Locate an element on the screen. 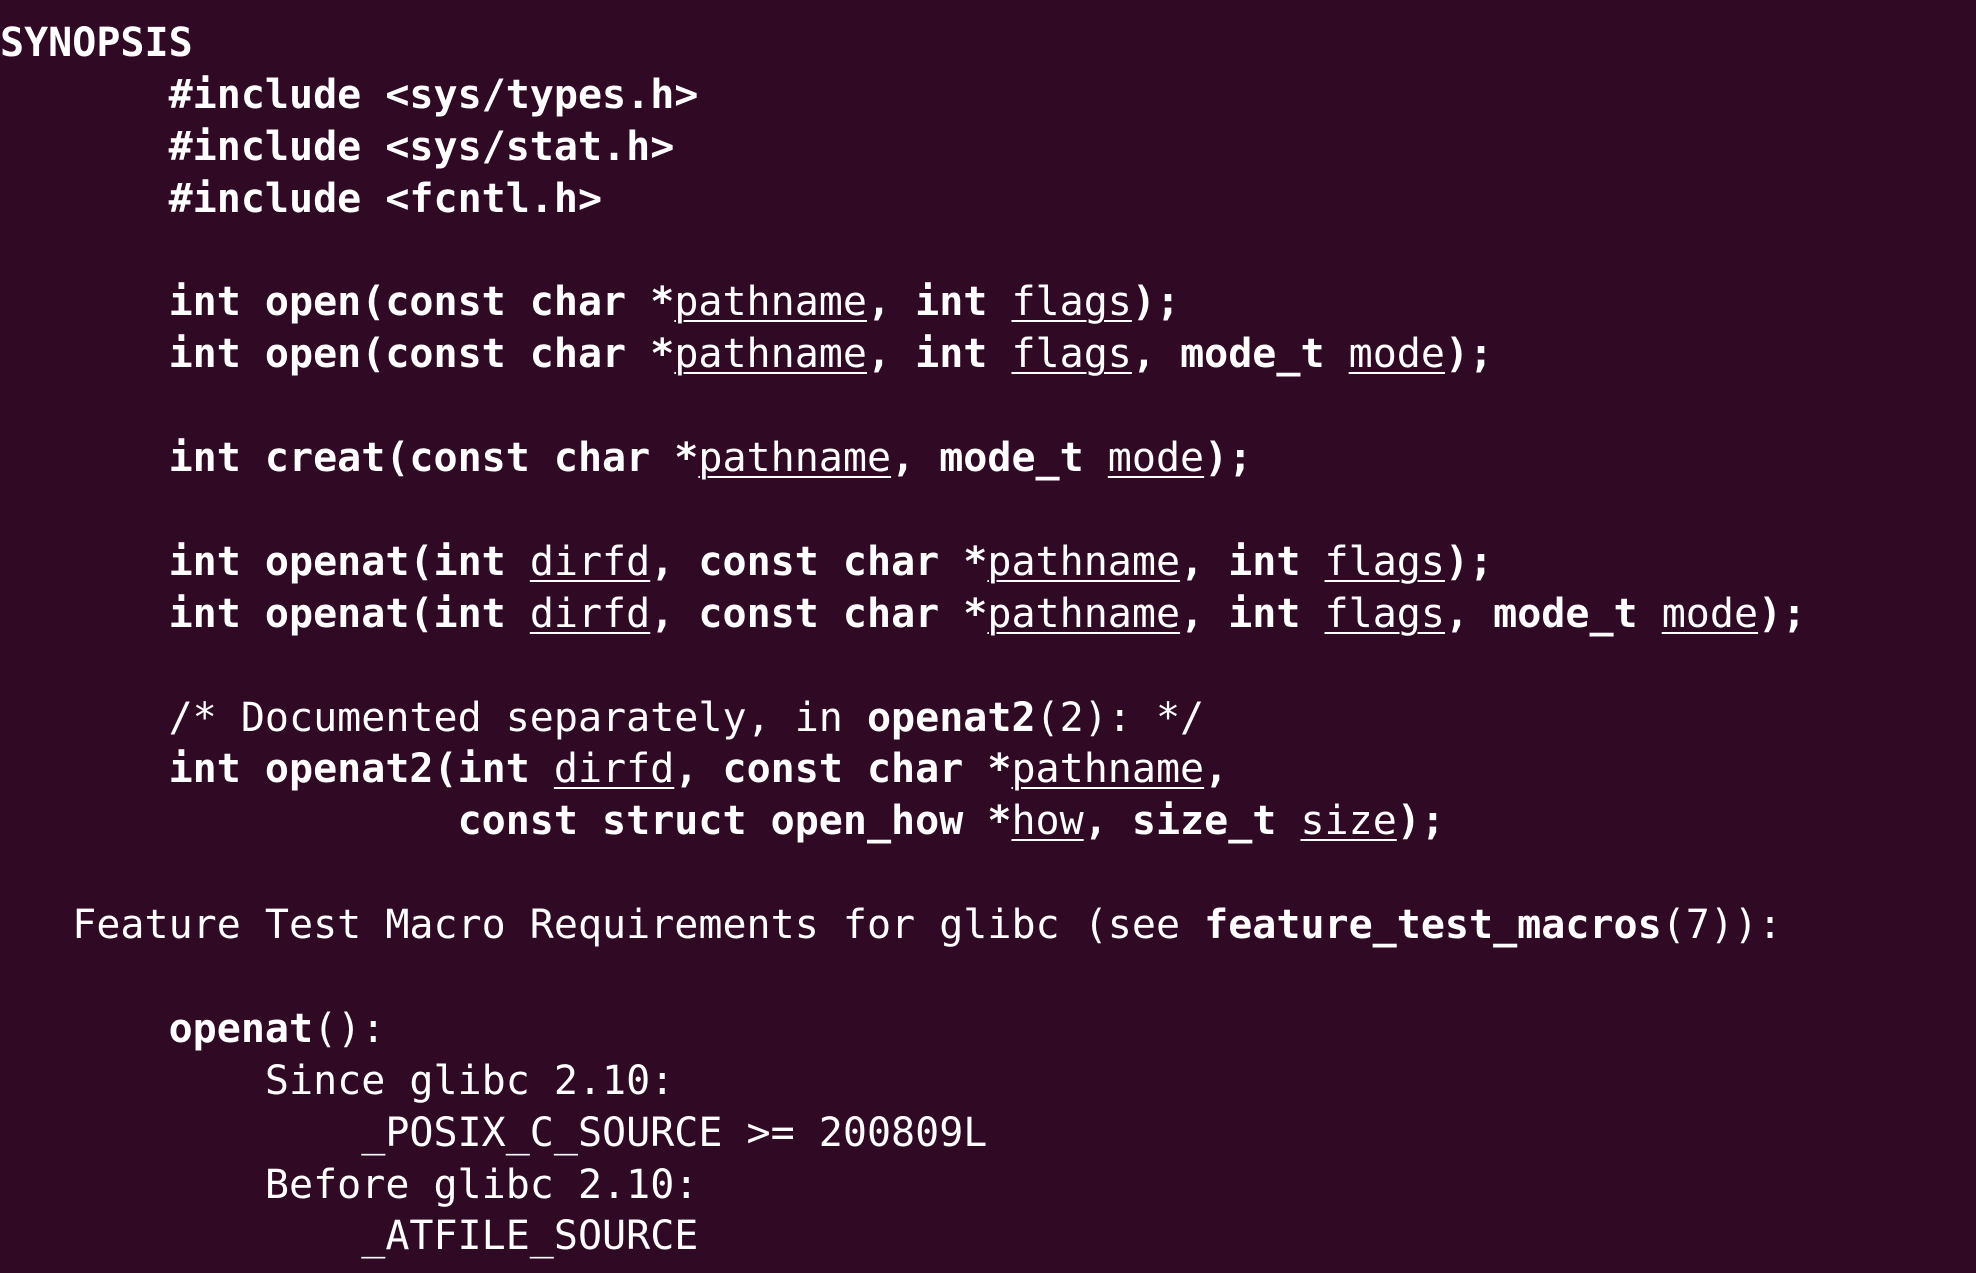  man-bold-text: SYNOPSIS is located at coordinates (96, 43).